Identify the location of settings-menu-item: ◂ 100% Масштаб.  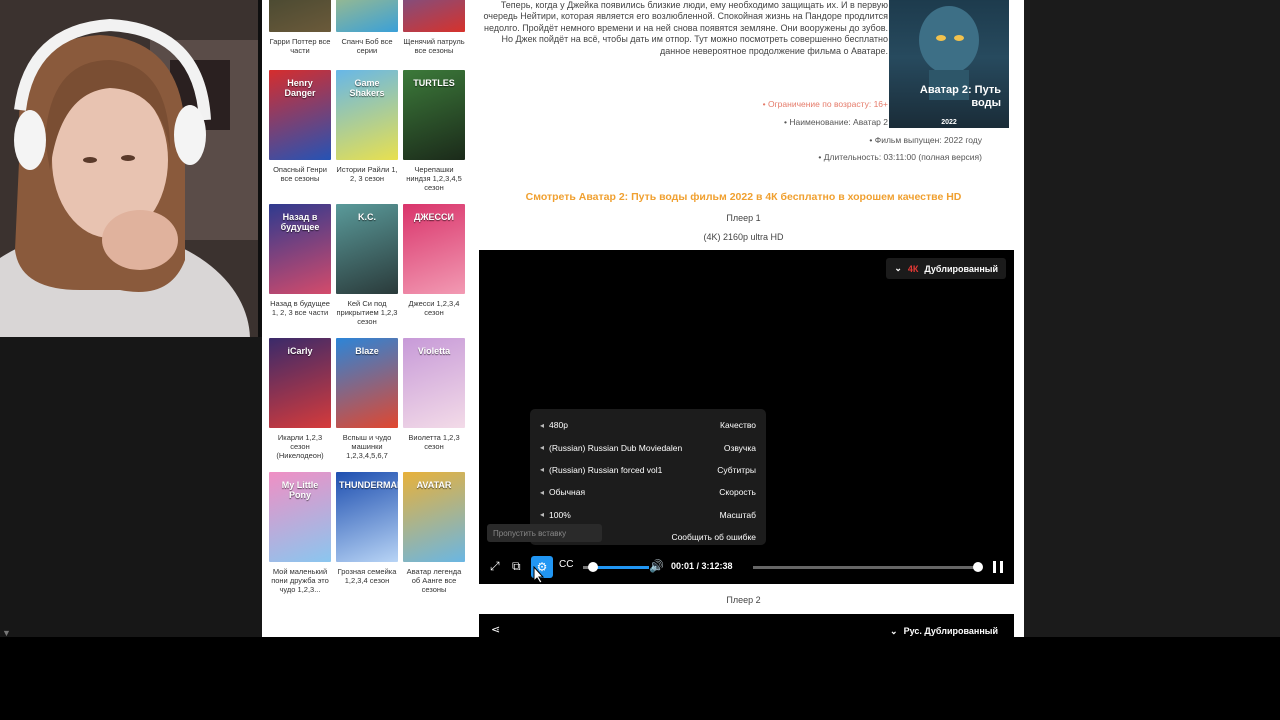
(648, 515).